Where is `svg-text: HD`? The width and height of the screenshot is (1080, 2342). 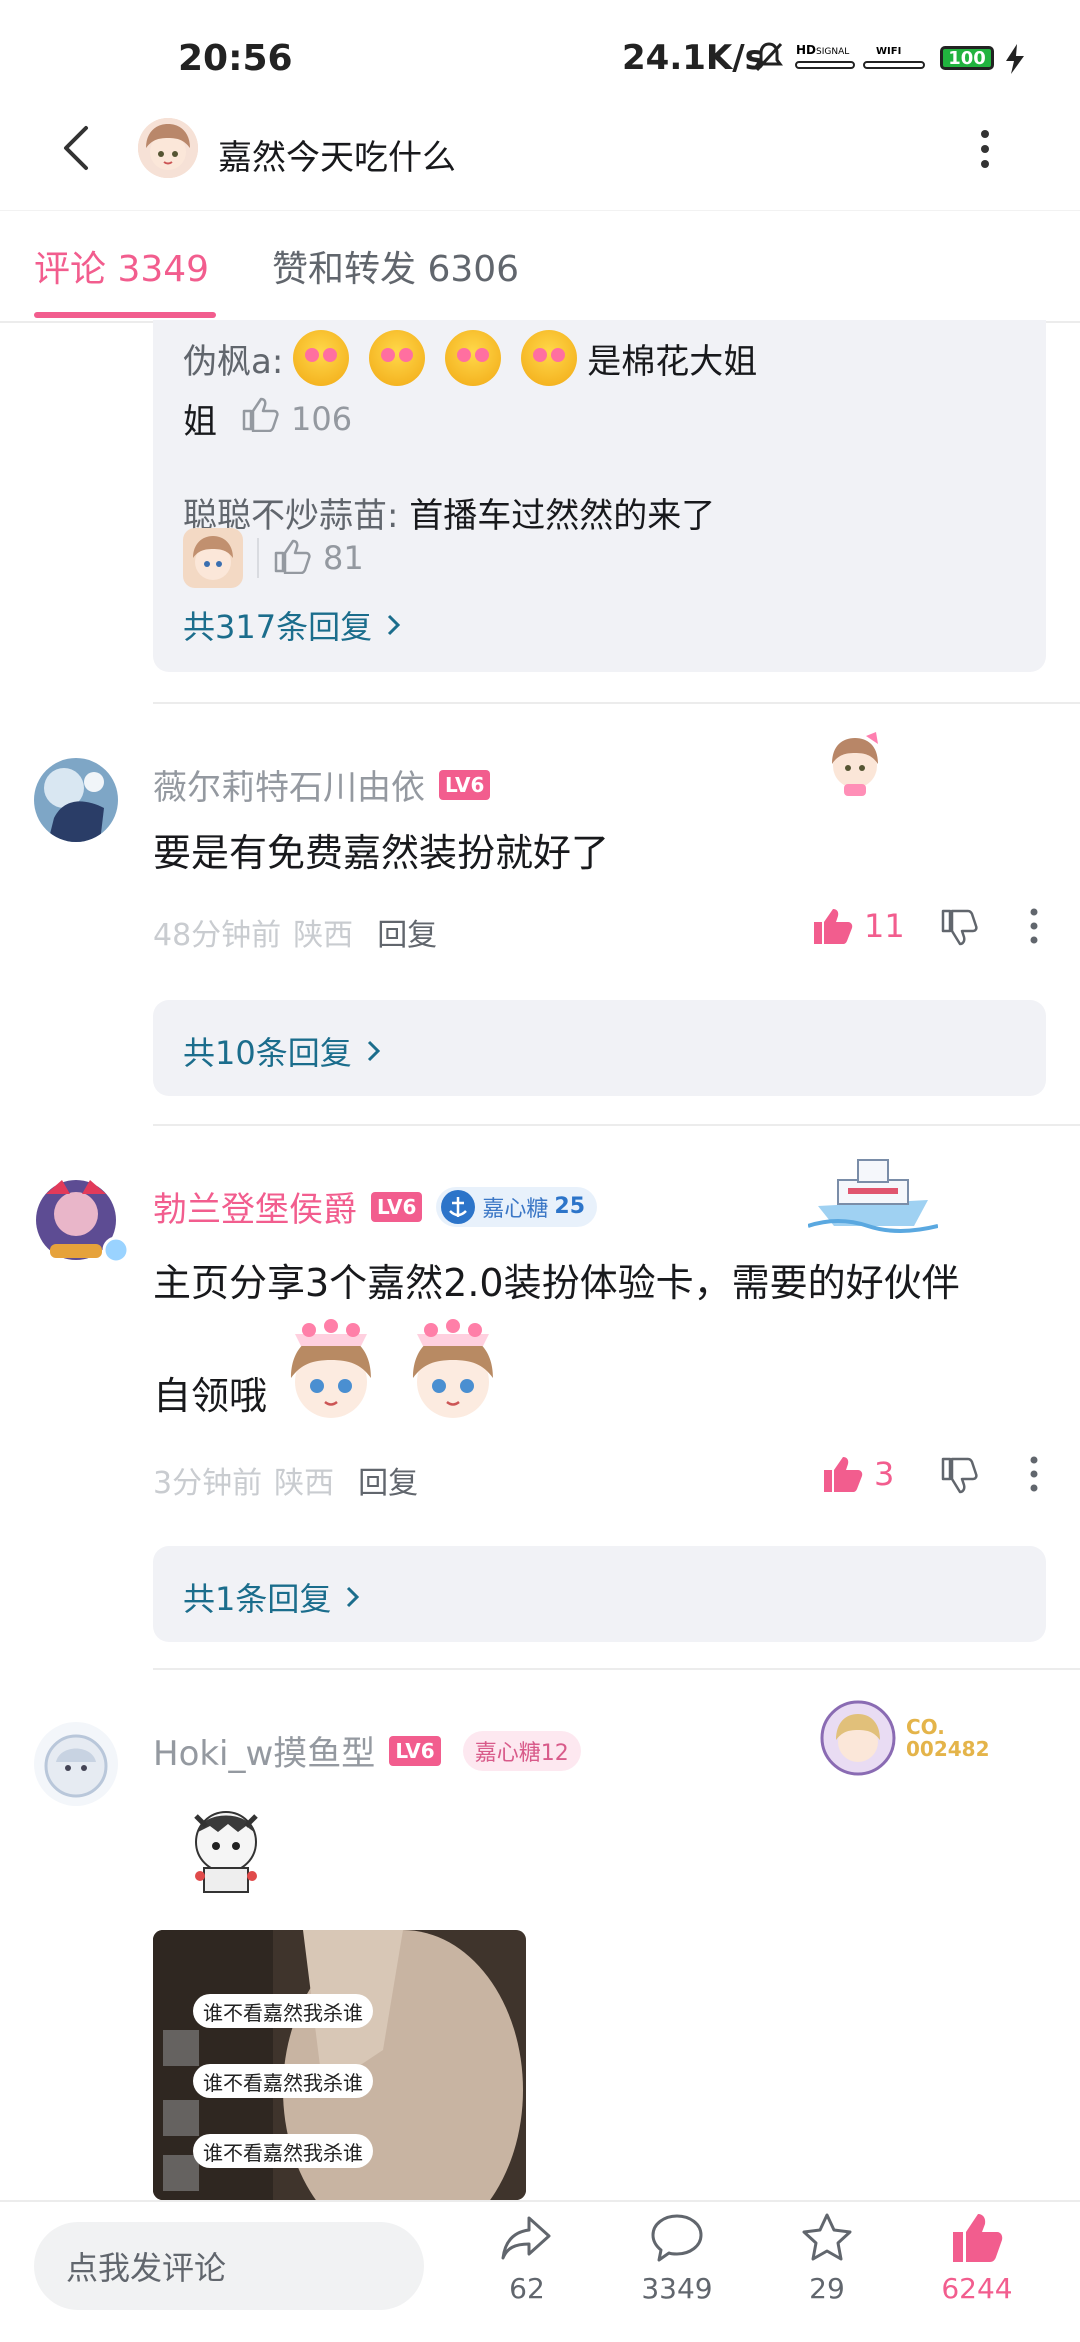 svg-text: HD is located at coordinates (806, 50).